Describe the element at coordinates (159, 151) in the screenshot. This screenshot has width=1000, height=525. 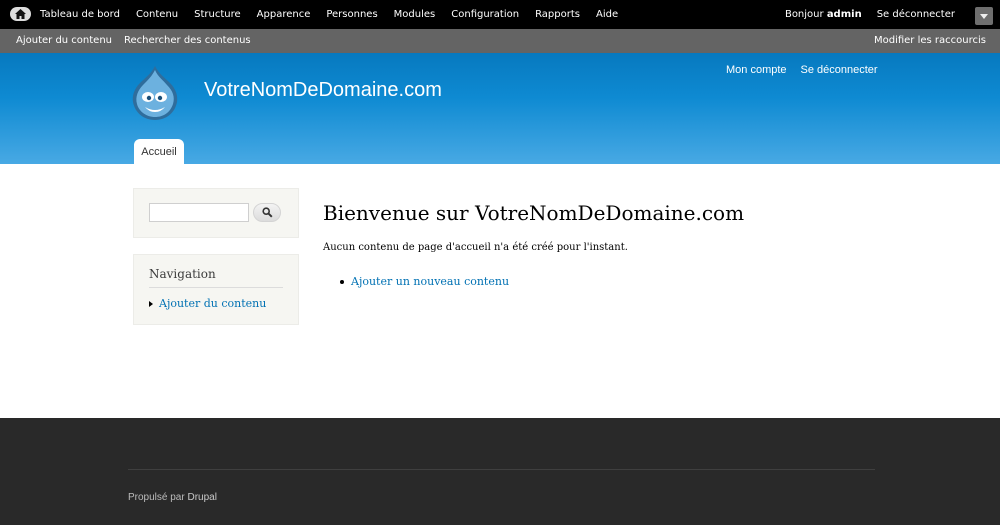
I see `tab-home: Accueil` at that location.